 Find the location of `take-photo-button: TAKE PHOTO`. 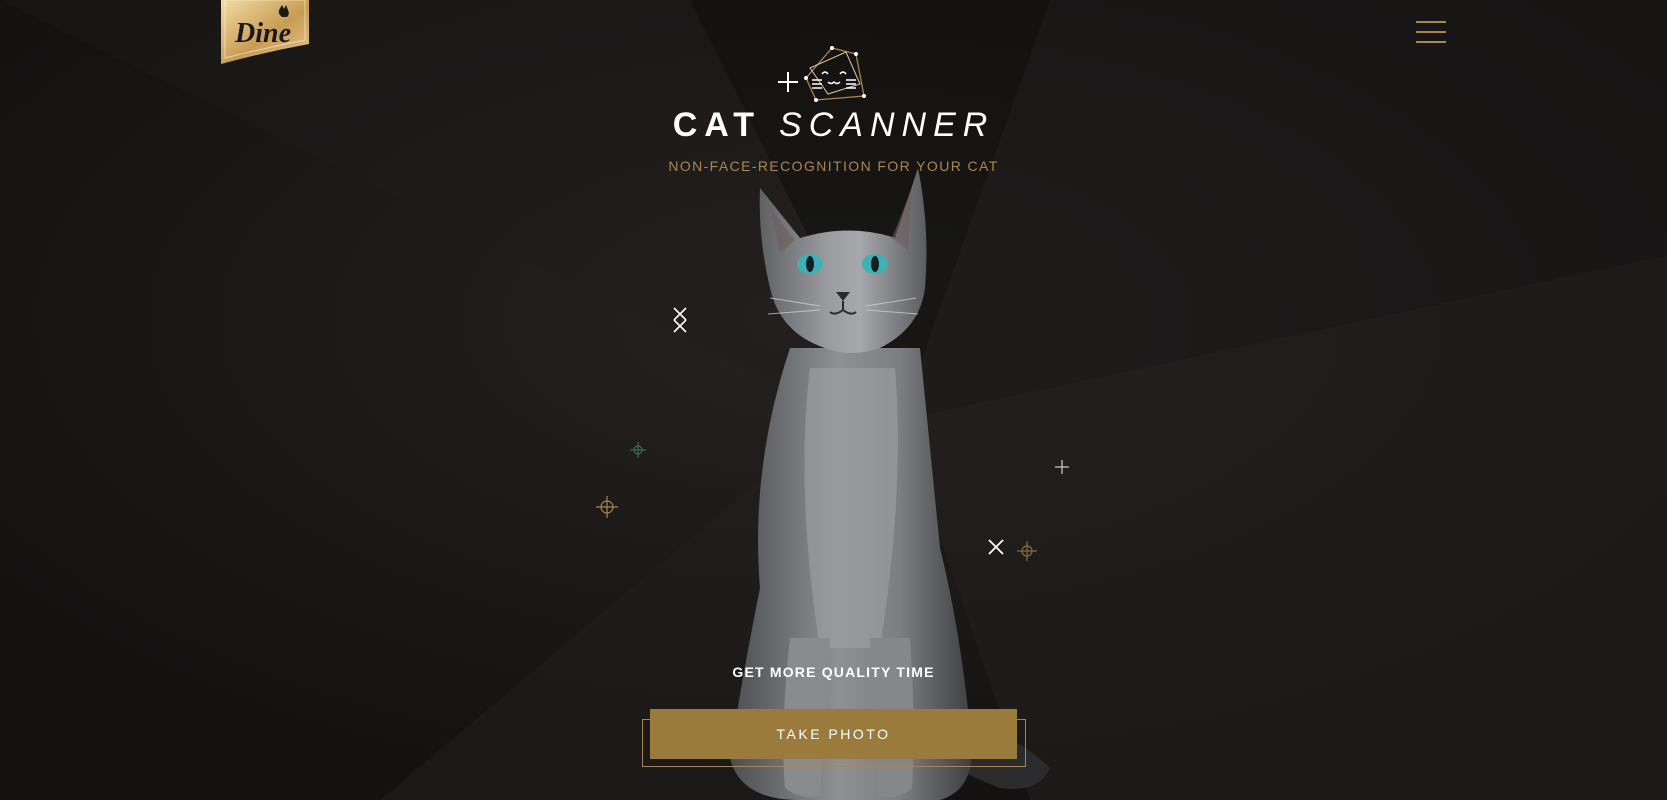

take-photo-button: TAKE PHOTO is located at coordinates (833, 734).